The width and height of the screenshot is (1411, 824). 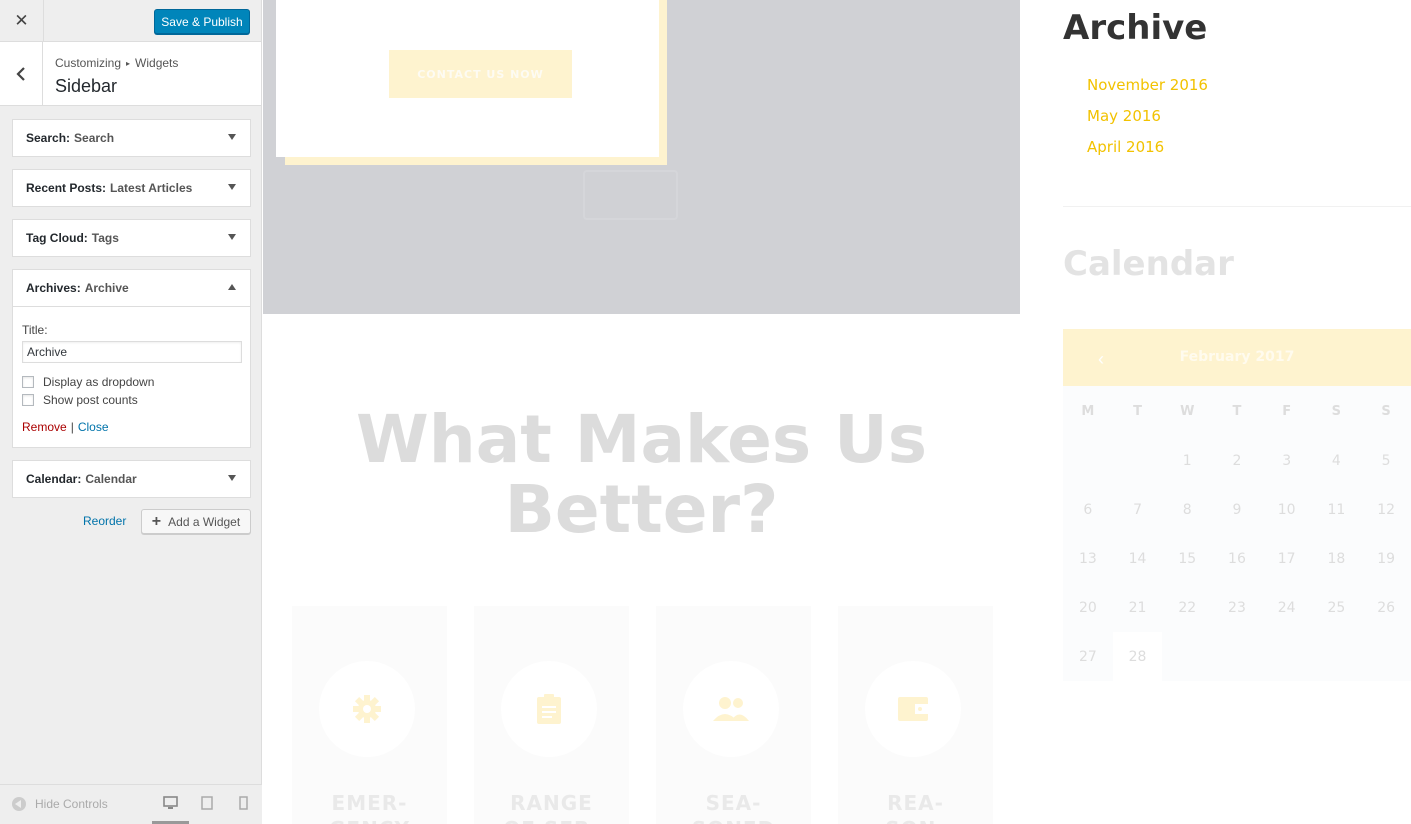 What do you see at coordinates (1137, 656) in the screenshot?
I see `day-cell: 28` at bounding box center [1137, 656].